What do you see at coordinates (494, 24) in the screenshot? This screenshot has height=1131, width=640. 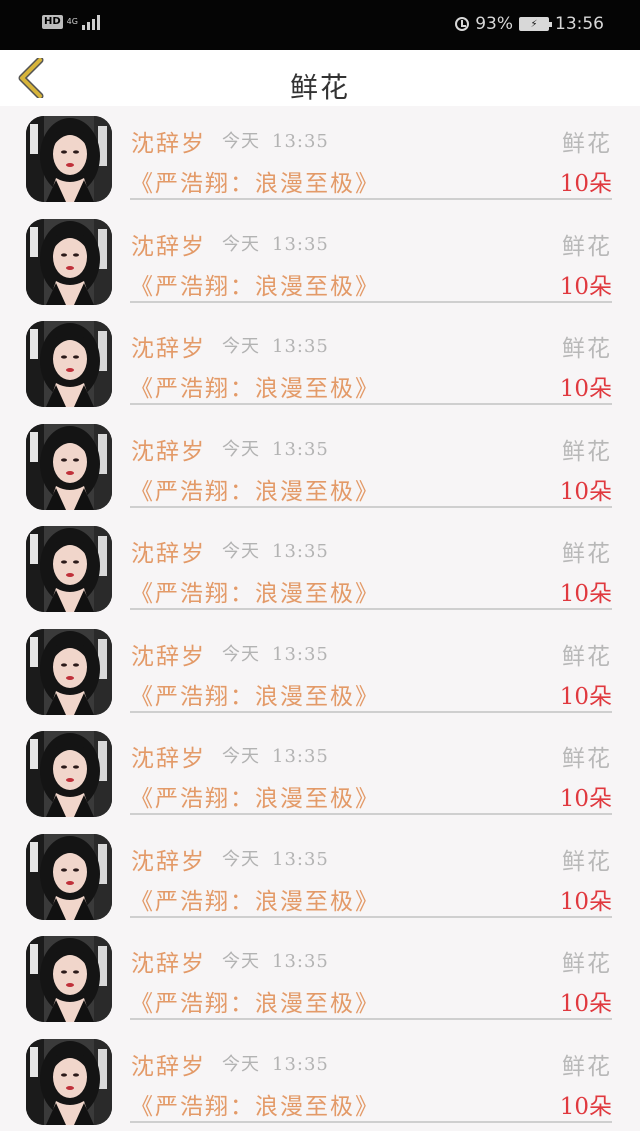 I see `battery-percent: 93%` at bounding box center [494, 24].